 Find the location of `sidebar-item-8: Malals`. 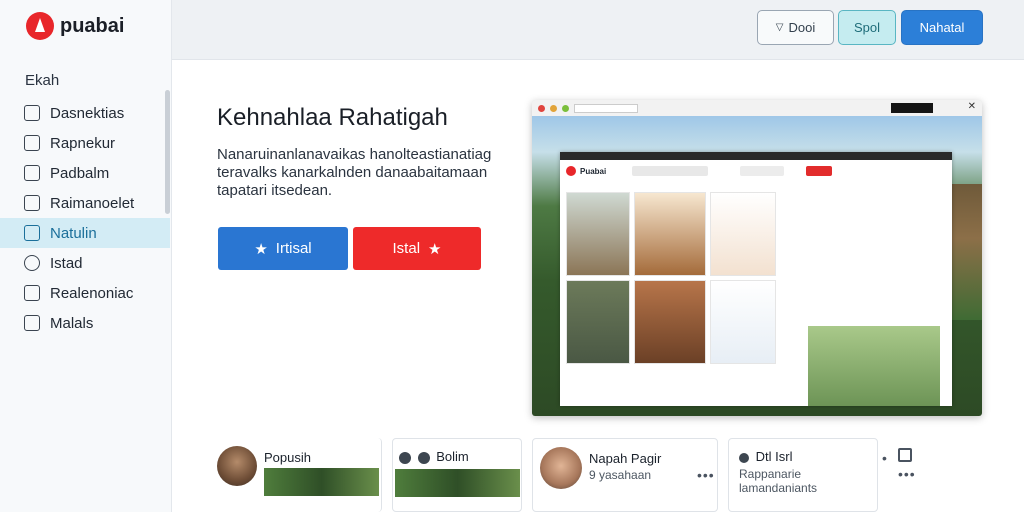

sidebar-item-8: Malals is located at coordinates (85, 323).